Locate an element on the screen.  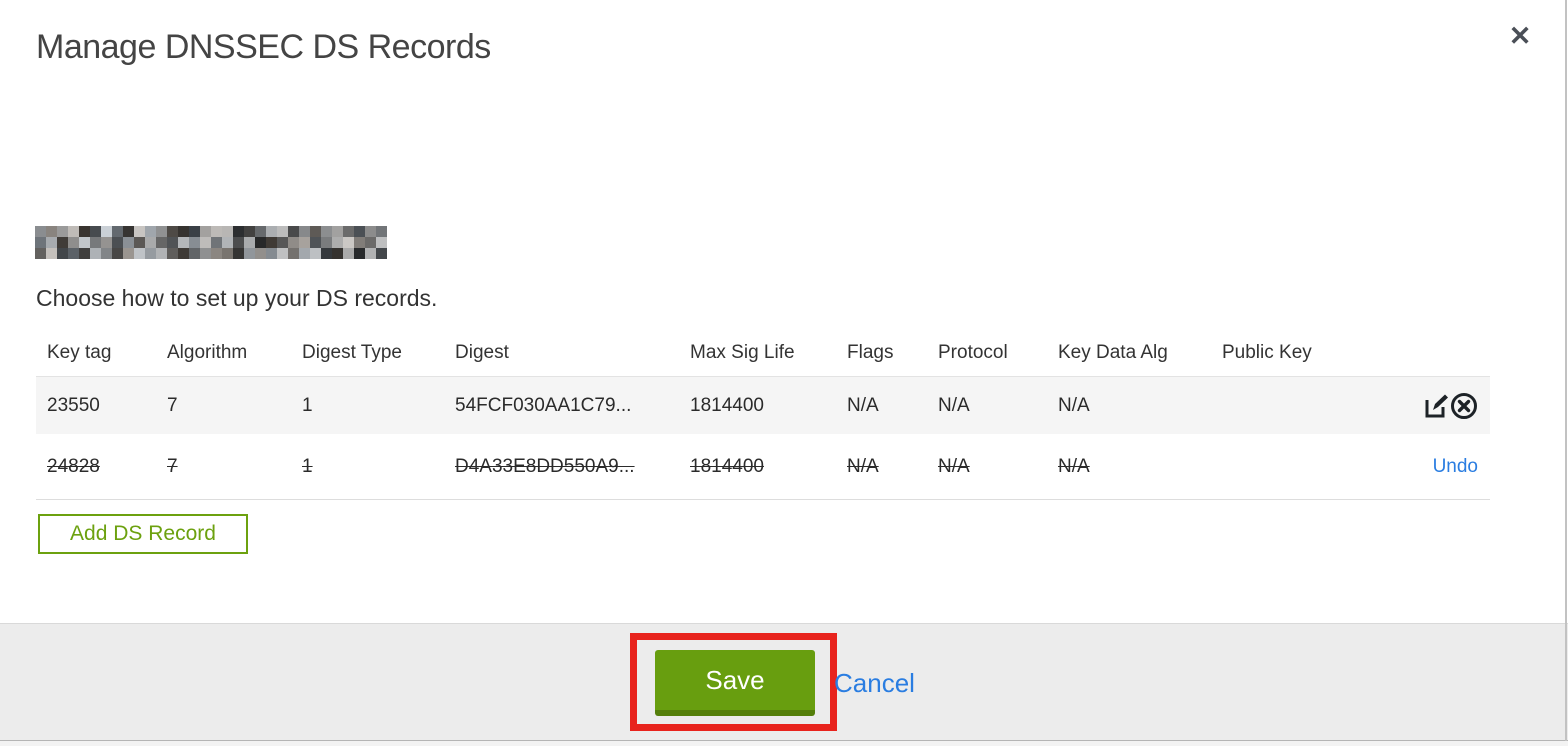
edit-icon is located at coordinates (1436, 406).